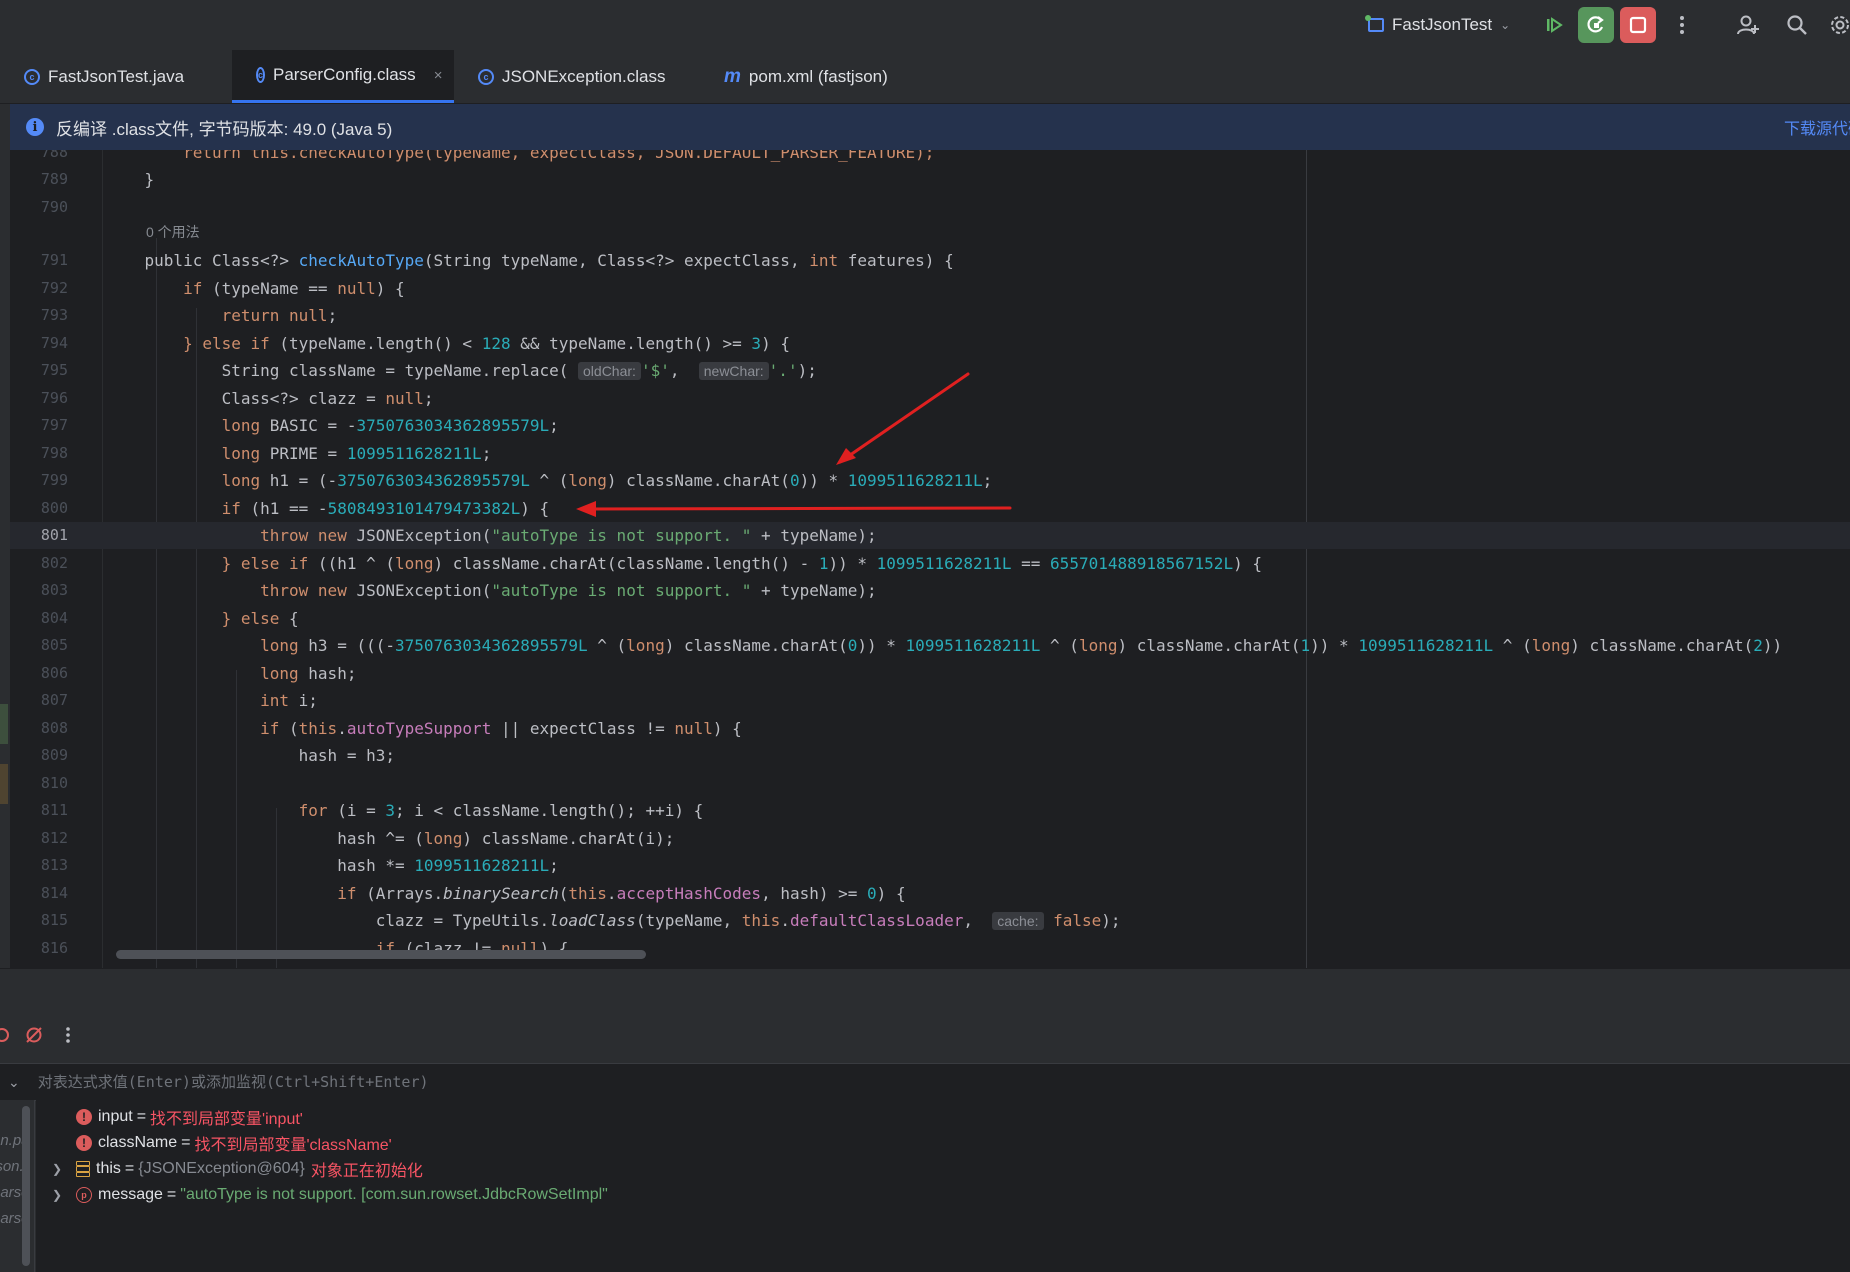  Describe the element at coordinates (266, 453) in the screenshot. I see `code-line: 798 long PRIME = 1099511628211L;` at that location.